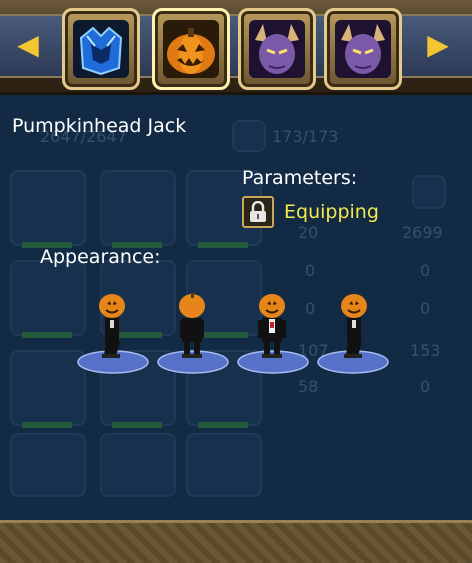 The image size is (472, 563). Describe the element at coordinates (28, 44) in the screenshot. I see `triangle-left-icon: ◀` at that location.